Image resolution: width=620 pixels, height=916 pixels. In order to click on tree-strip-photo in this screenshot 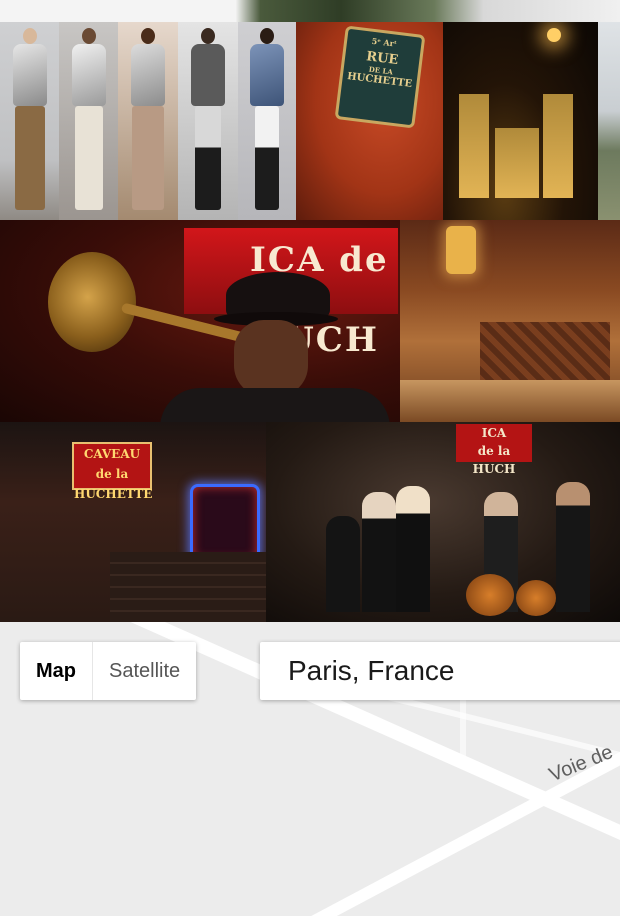, I will do `click(310, 11)`.